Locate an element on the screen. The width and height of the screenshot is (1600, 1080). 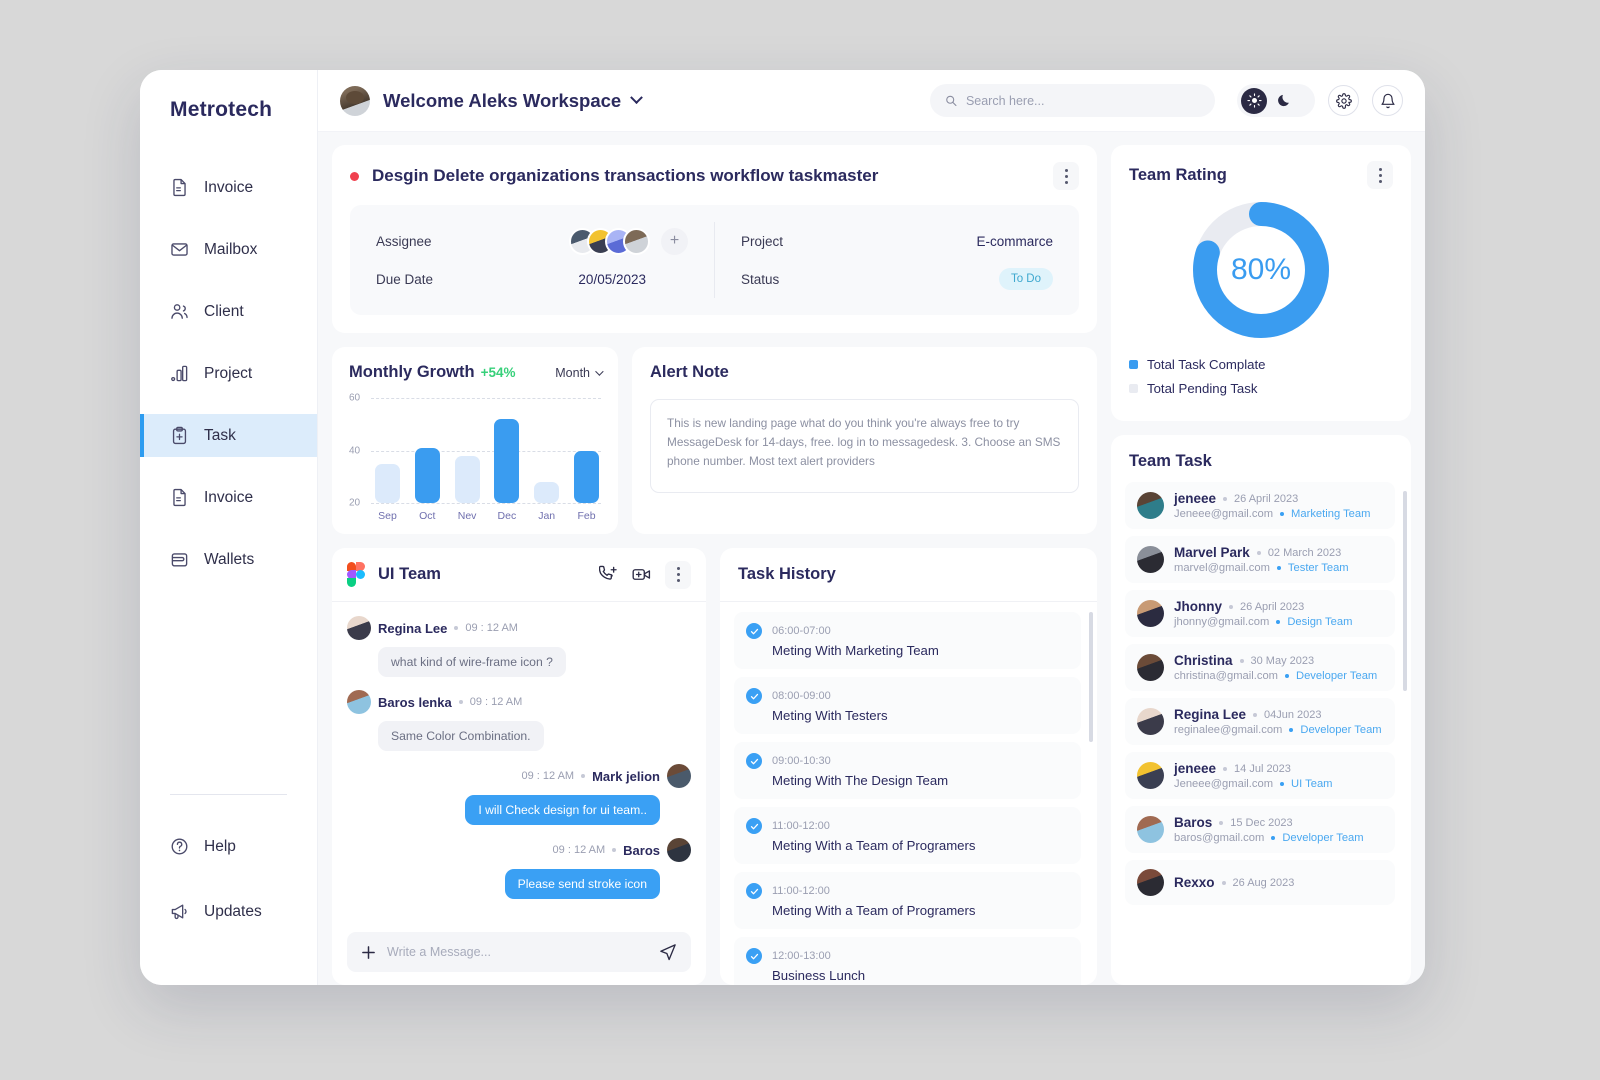
message-header: 09 : 12 AM Mark jelion is located at coordinates (519, 776).